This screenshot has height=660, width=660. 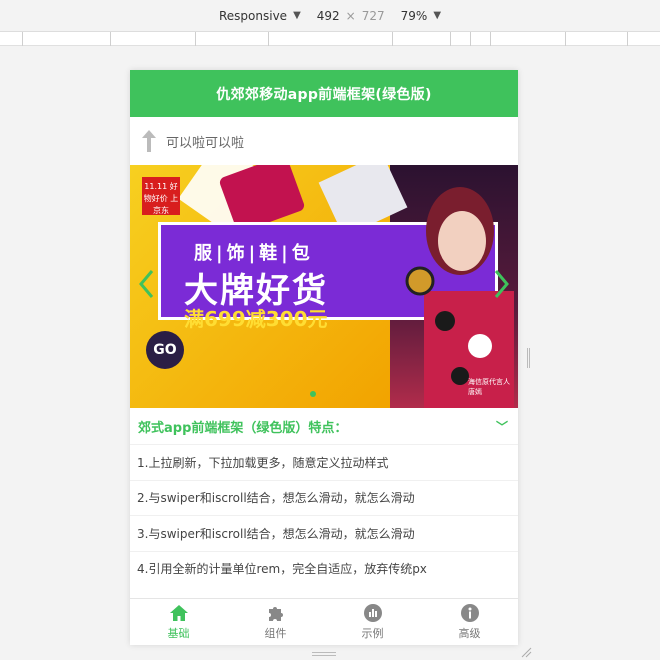 I want to click on zoom-select: 79% ▼, so click(x=421, y=16).